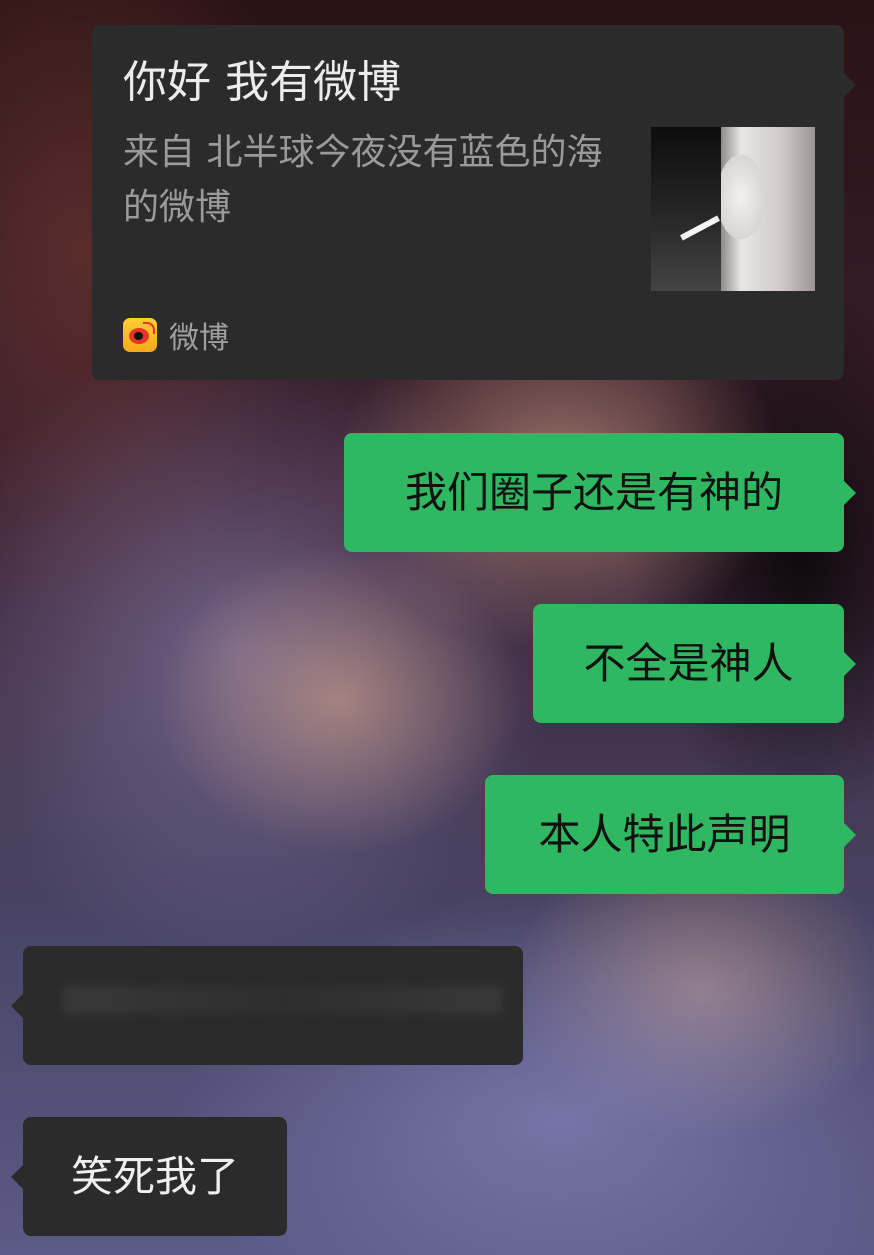  I want to click on thumbnail-hair-shape, so click(686, 209).